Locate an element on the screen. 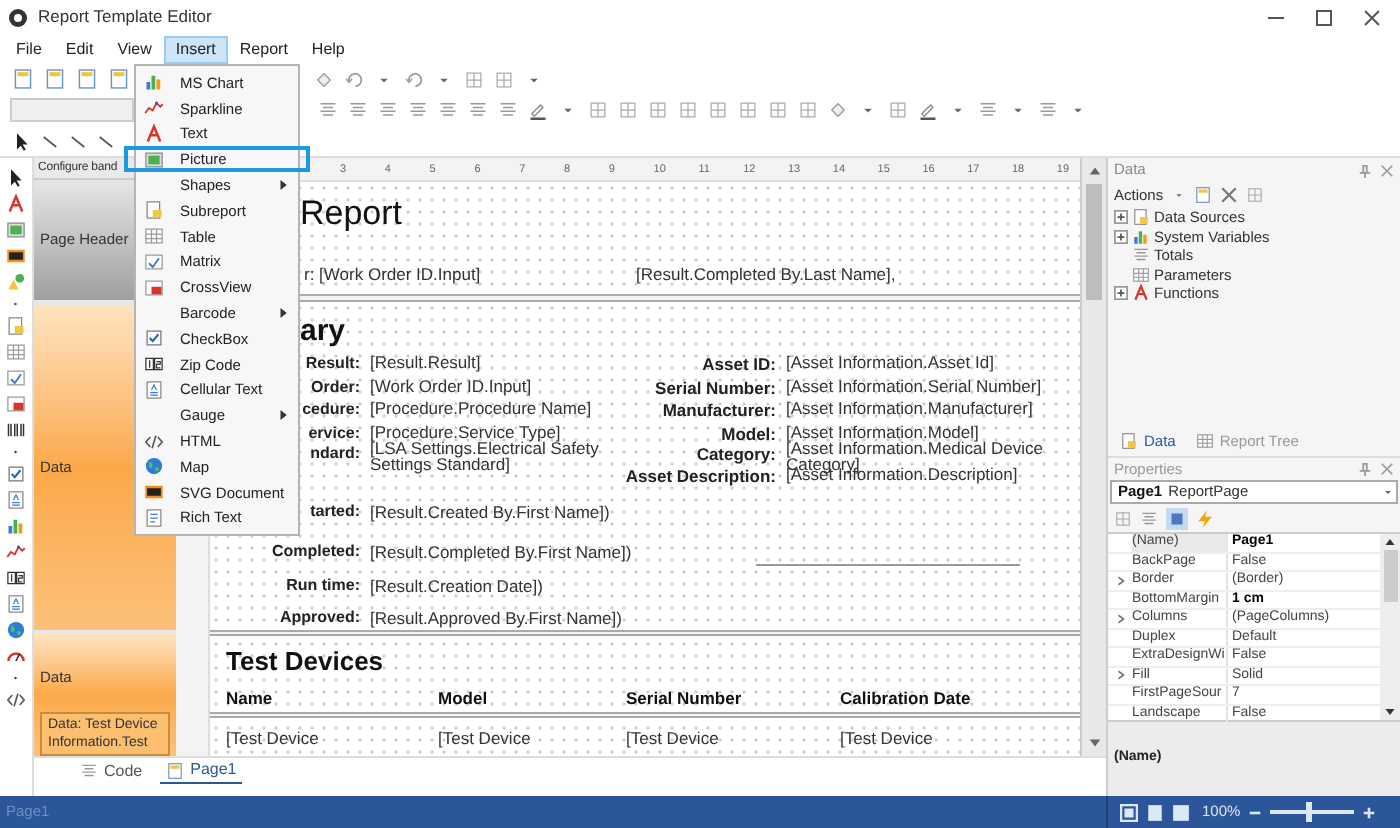 The height and width of the screenshot is (828, 1400). field-text: [Result.Creation Date]) is located at coordinates (456, 586).